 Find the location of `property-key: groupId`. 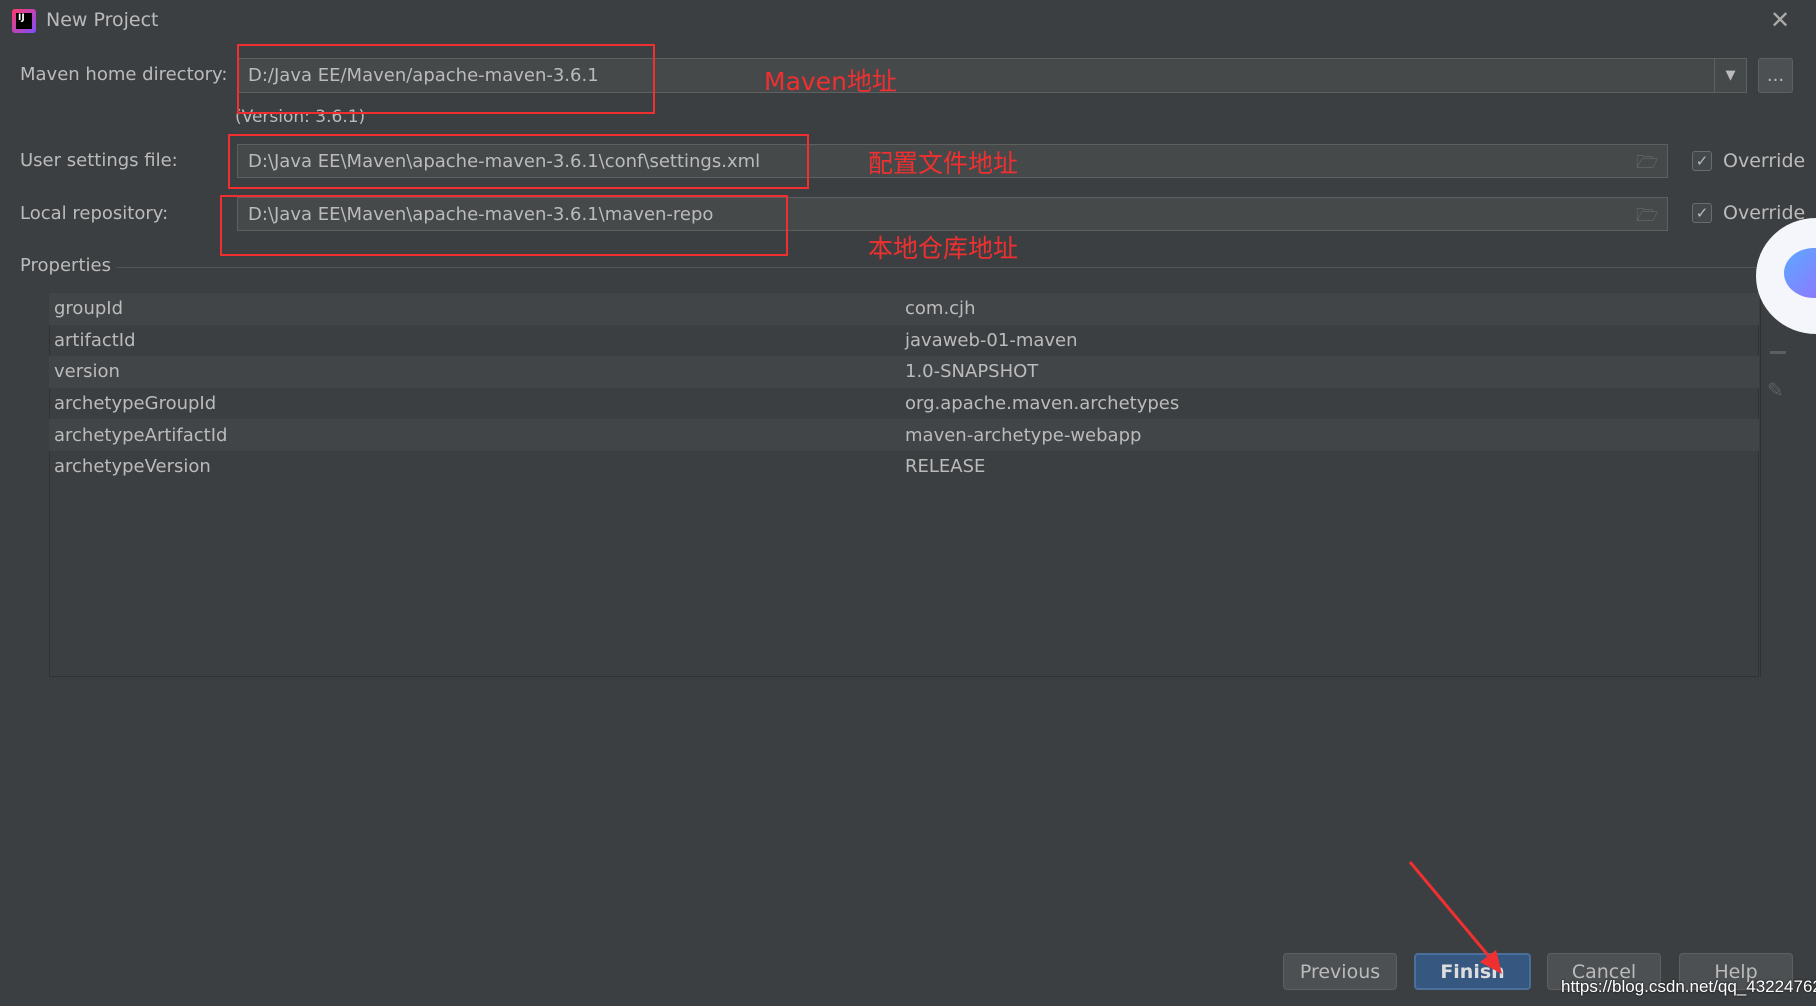

property-key: groupId is located at coordinates (89, 309).